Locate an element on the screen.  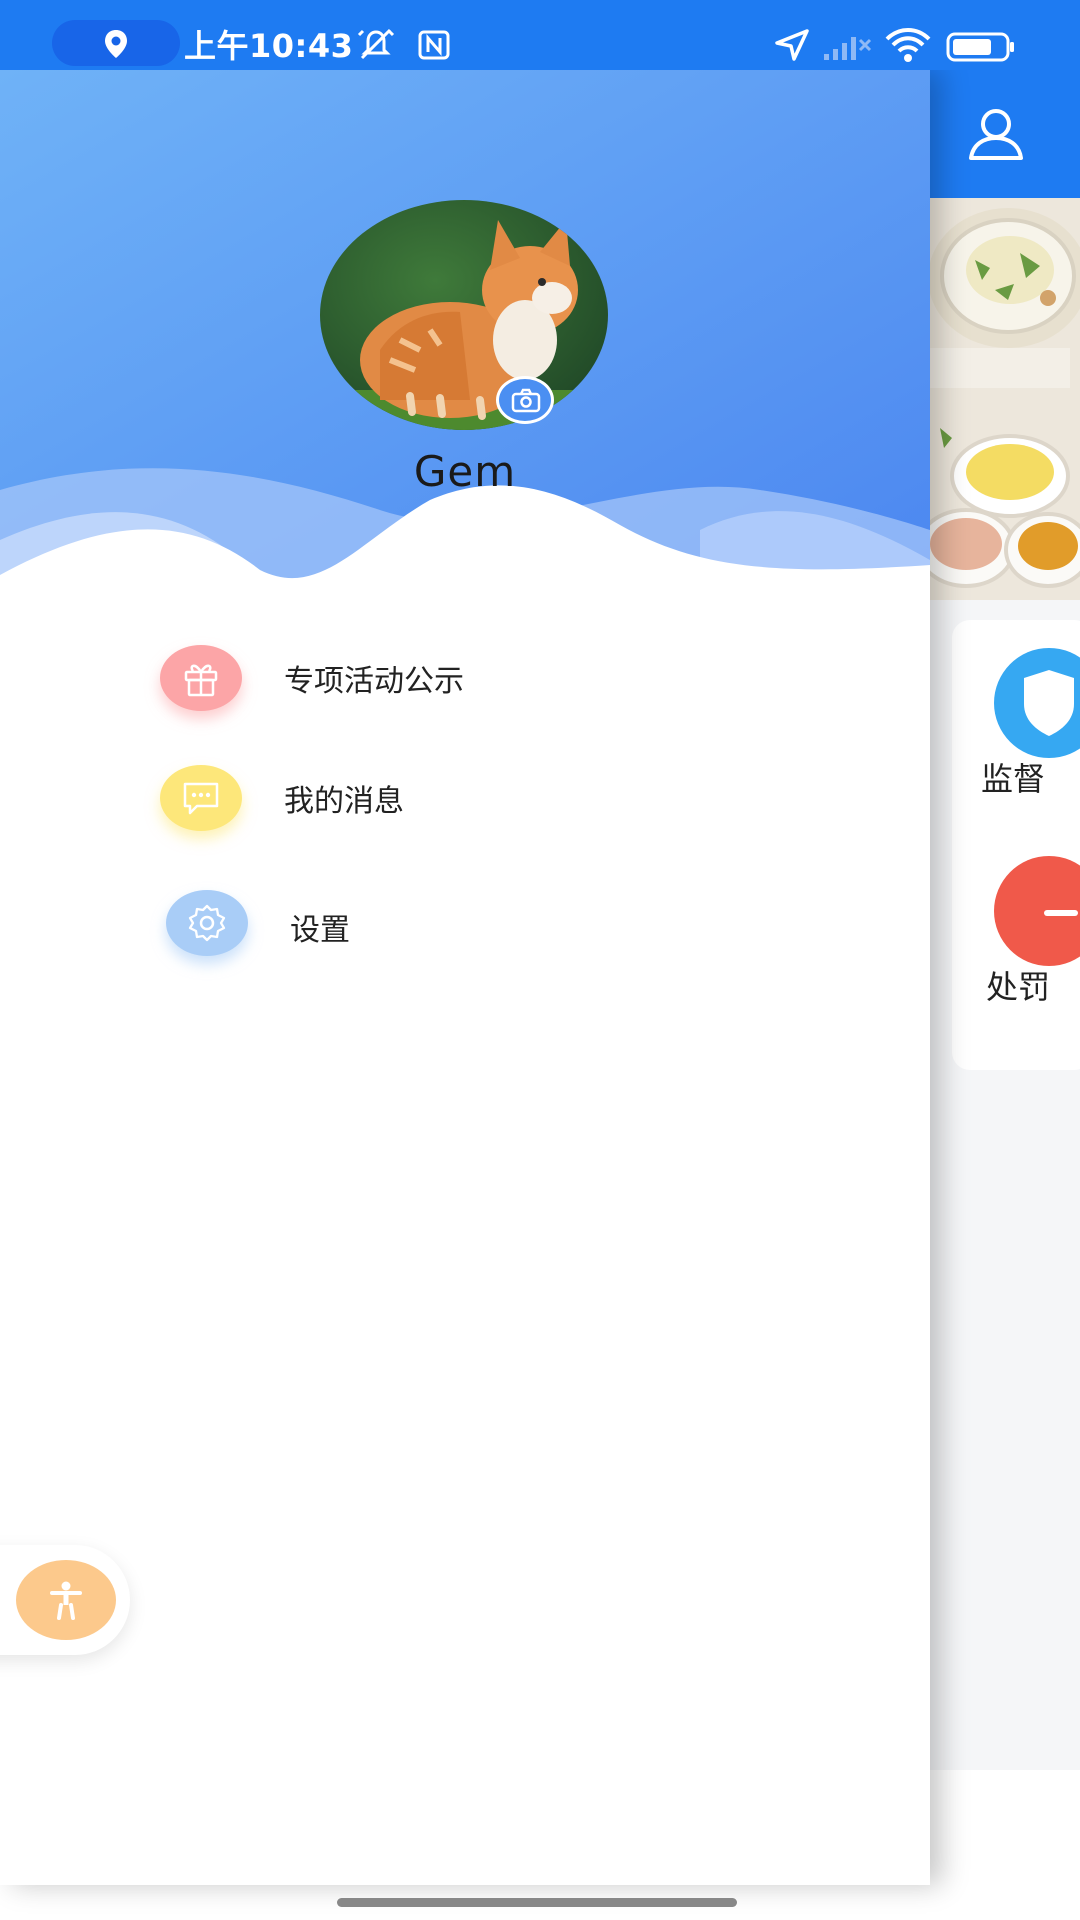
message-icon is located at coordinates (201, 798).